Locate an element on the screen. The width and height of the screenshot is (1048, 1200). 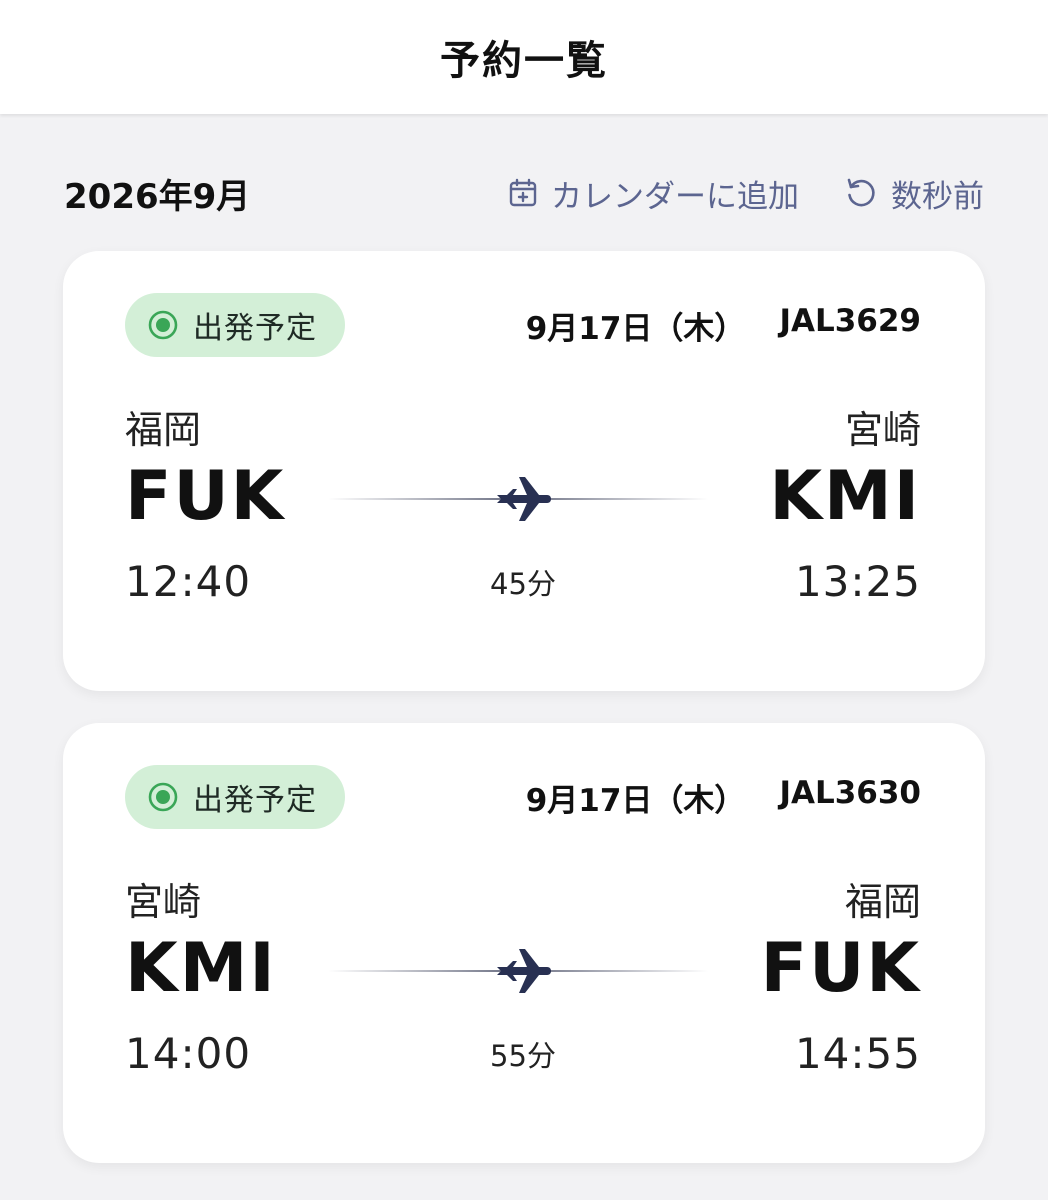
flight-meta: 9月17日（木） JAL3629 is located at coordinates (723, 325).